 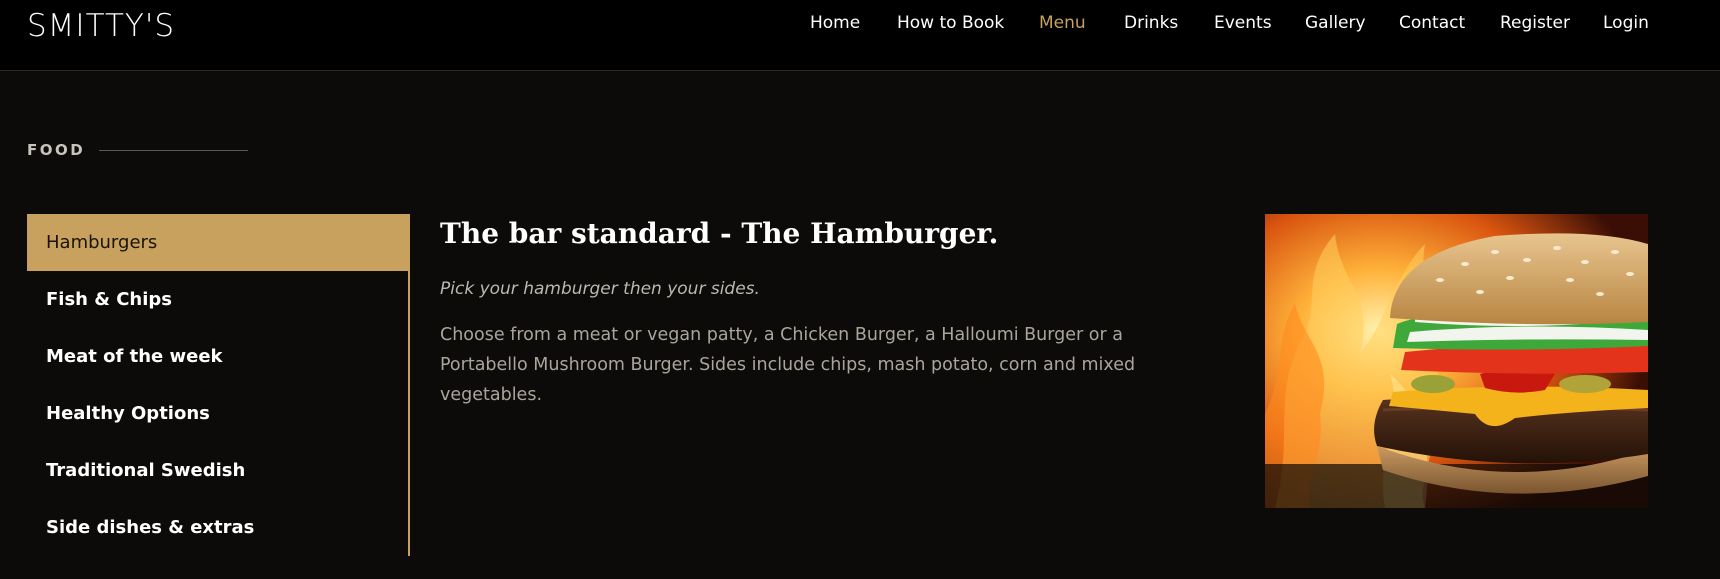 What do you see at coordinates (950, 23) in the screenshot?
I see `nav-how-to-book: How to Book` at bounding box center [950, 23].